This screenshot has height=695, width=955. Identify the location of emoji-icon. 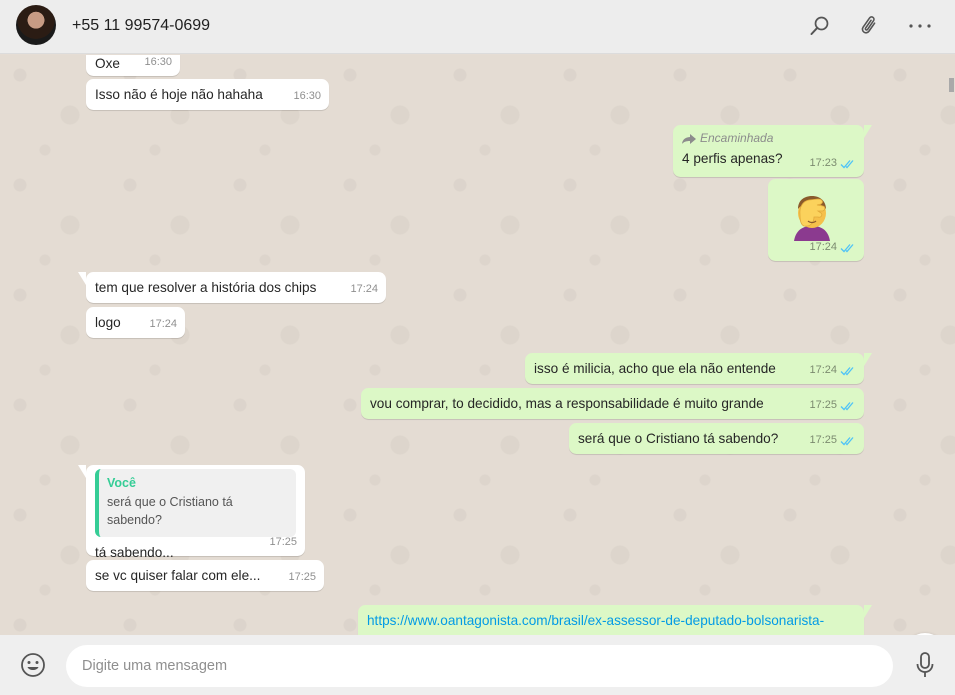
(33, 665).